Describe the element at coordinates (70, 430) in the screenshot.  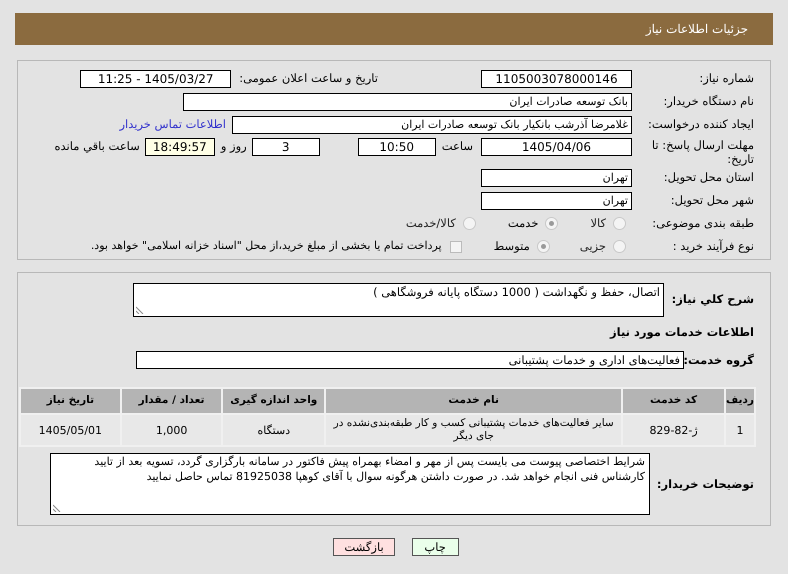
I see `table-cell: 1405/05/01` at that location.